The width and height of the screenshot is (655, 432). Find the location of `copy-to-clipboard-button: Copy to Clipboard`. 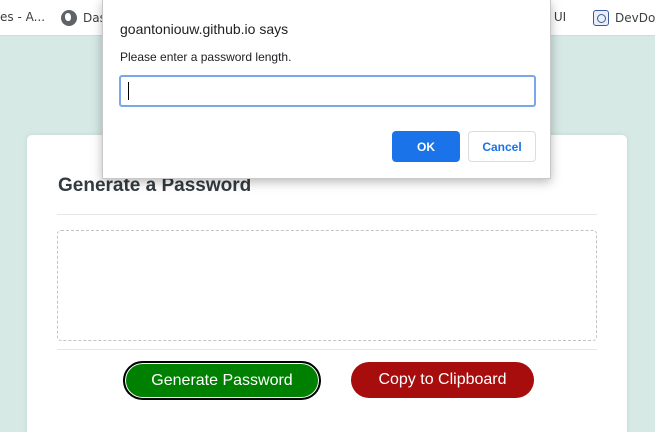

copy-to-clipboard-button: Copy to Clipboard is located at coordinates (442, 380).